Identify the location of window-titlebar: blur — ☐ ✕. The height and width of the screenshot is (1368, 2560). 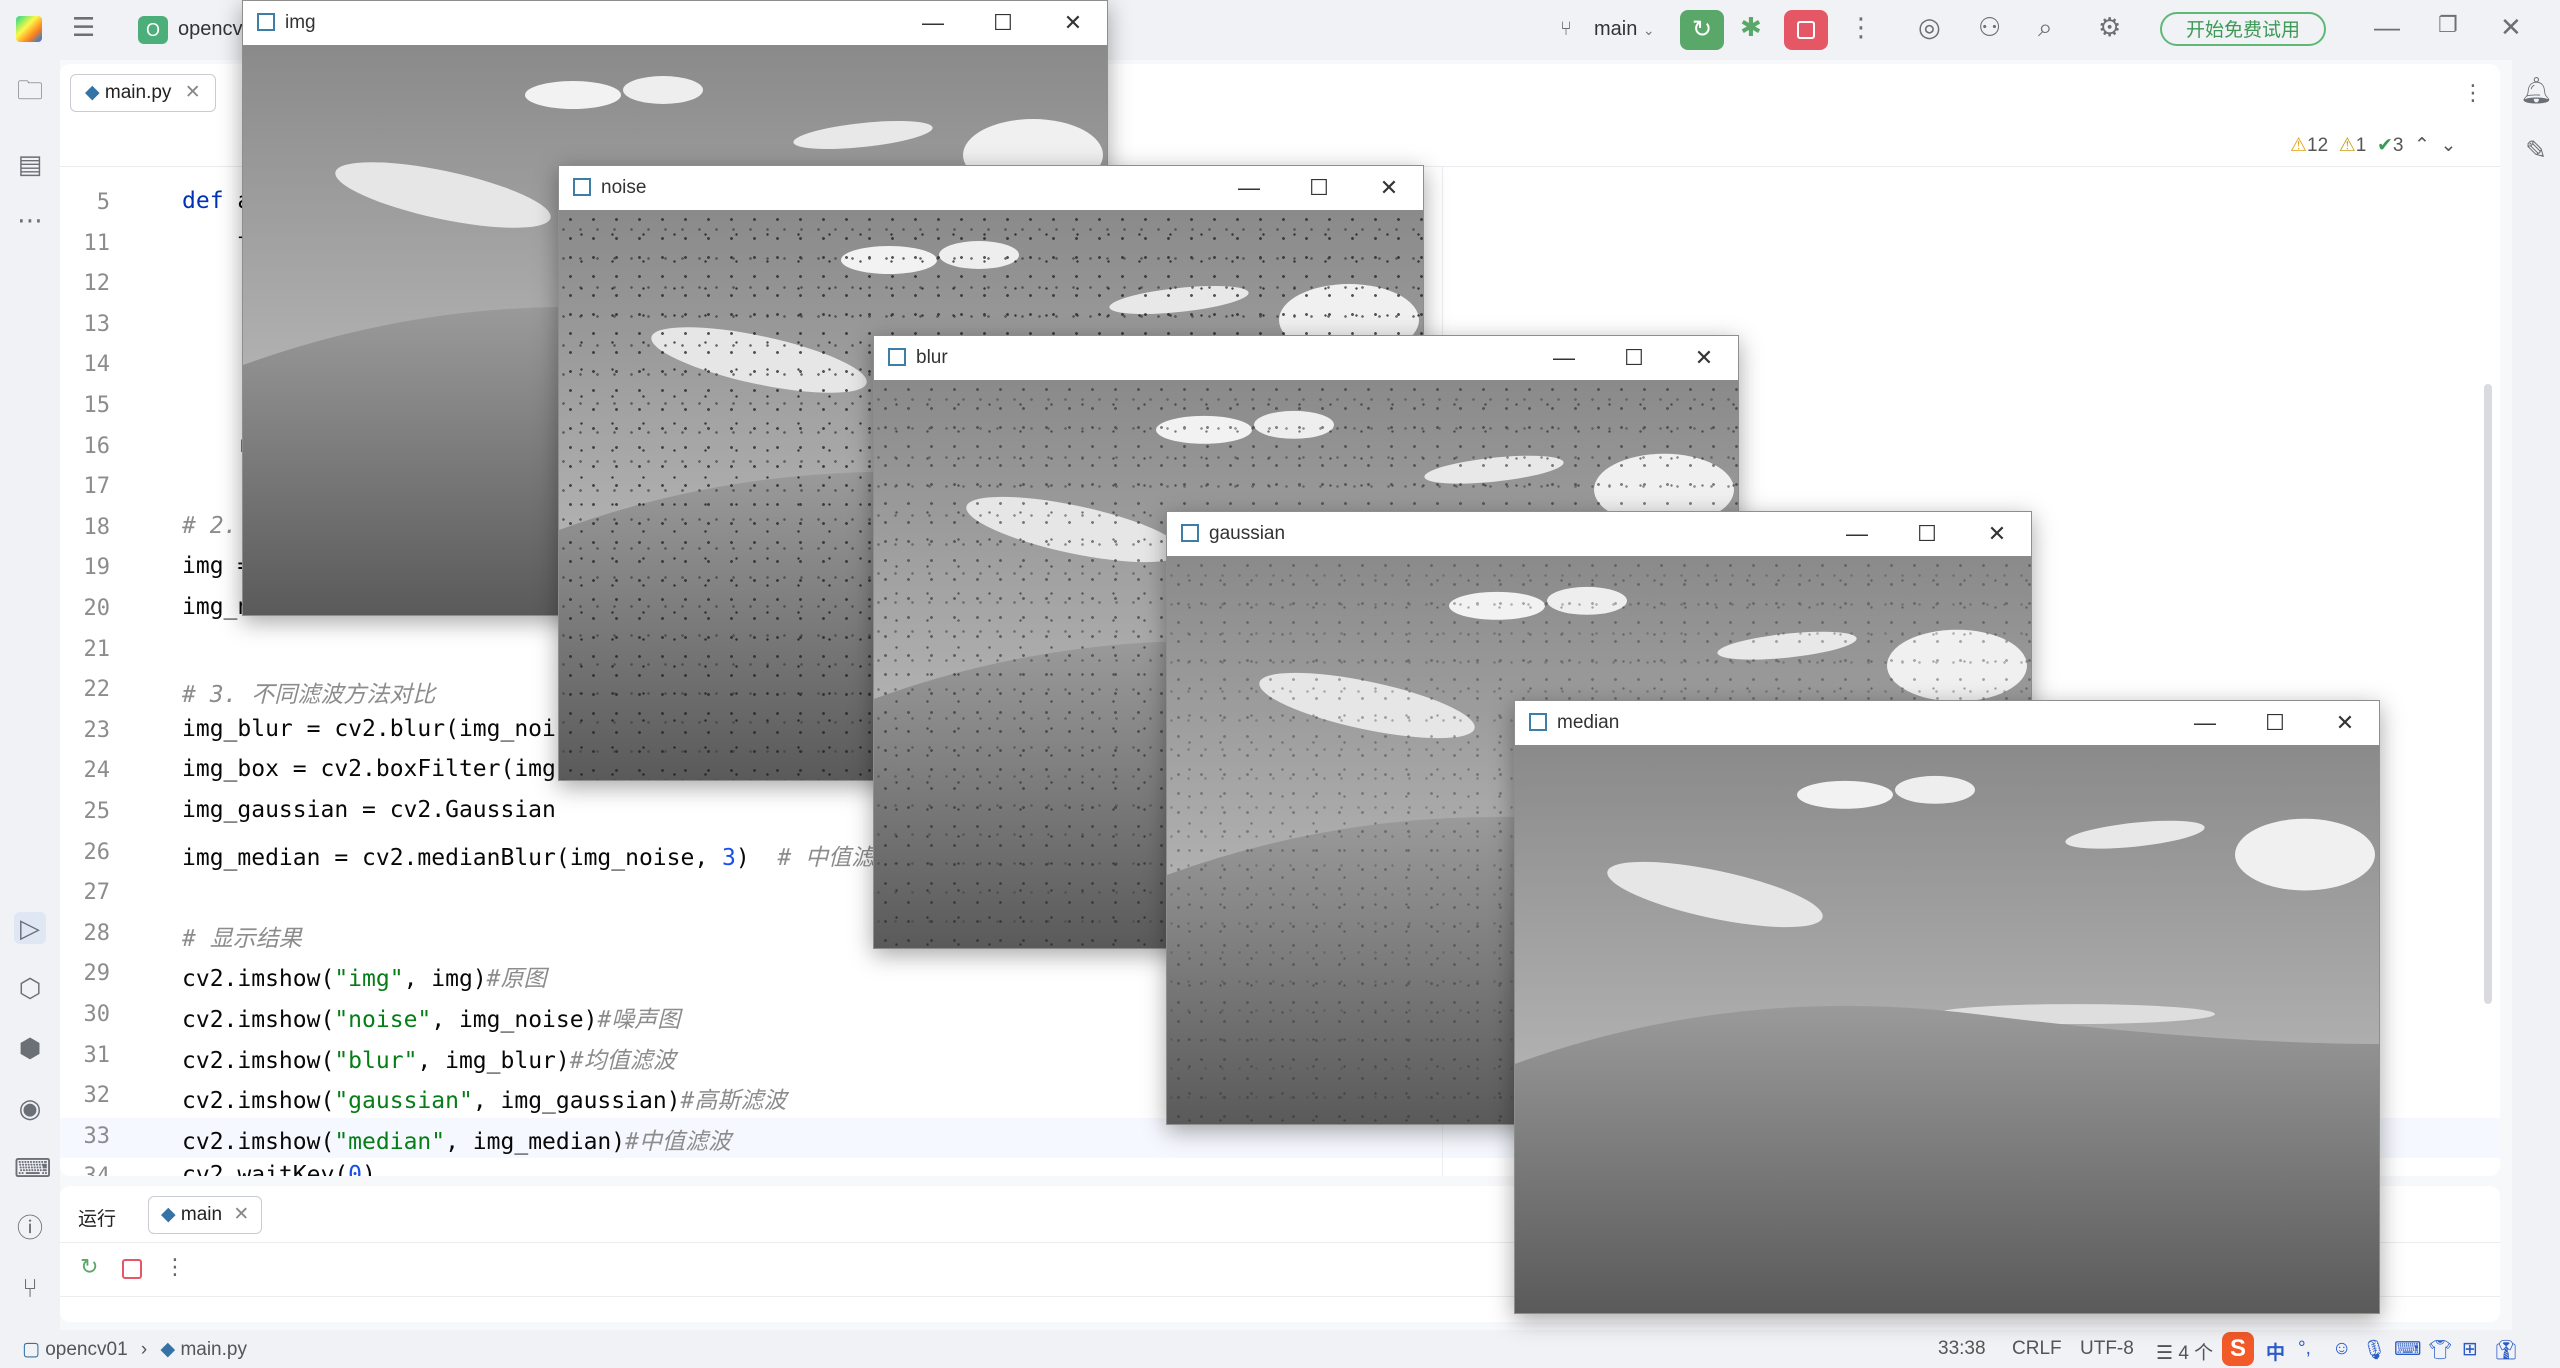
(1306, 358).